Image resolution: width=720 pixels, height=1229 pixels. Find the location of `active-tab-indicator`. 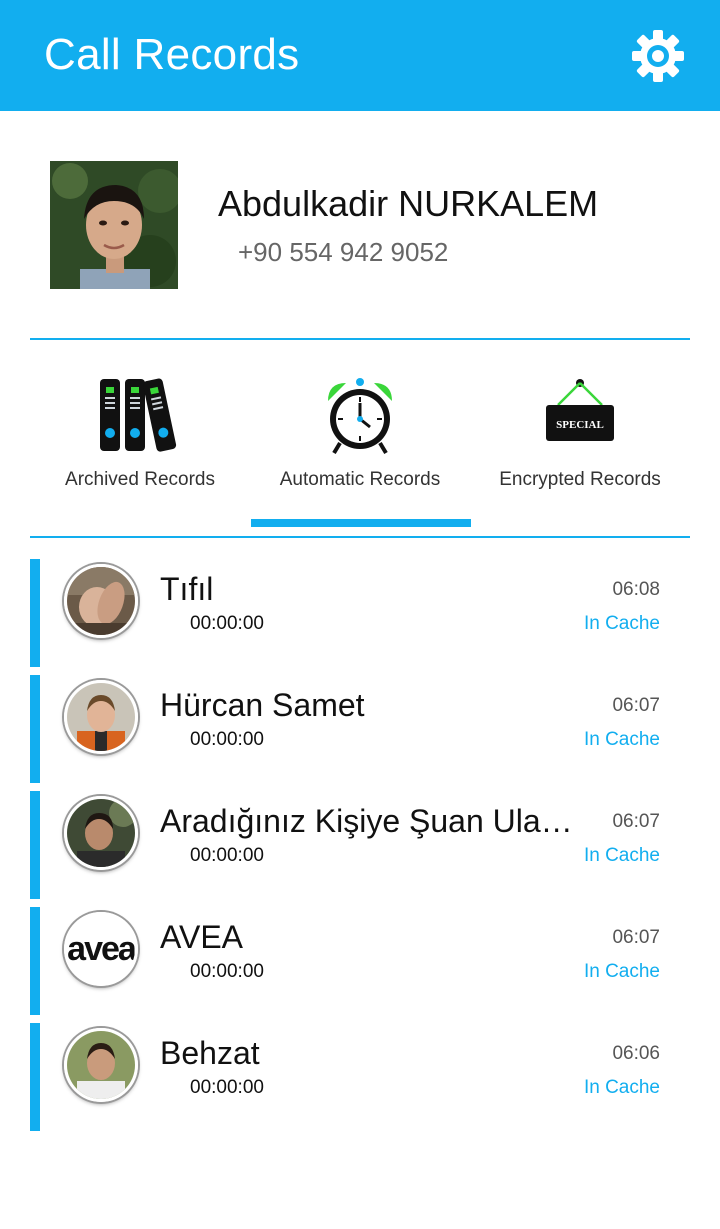

active-tab-indicator is located at coordinates (361, 523).